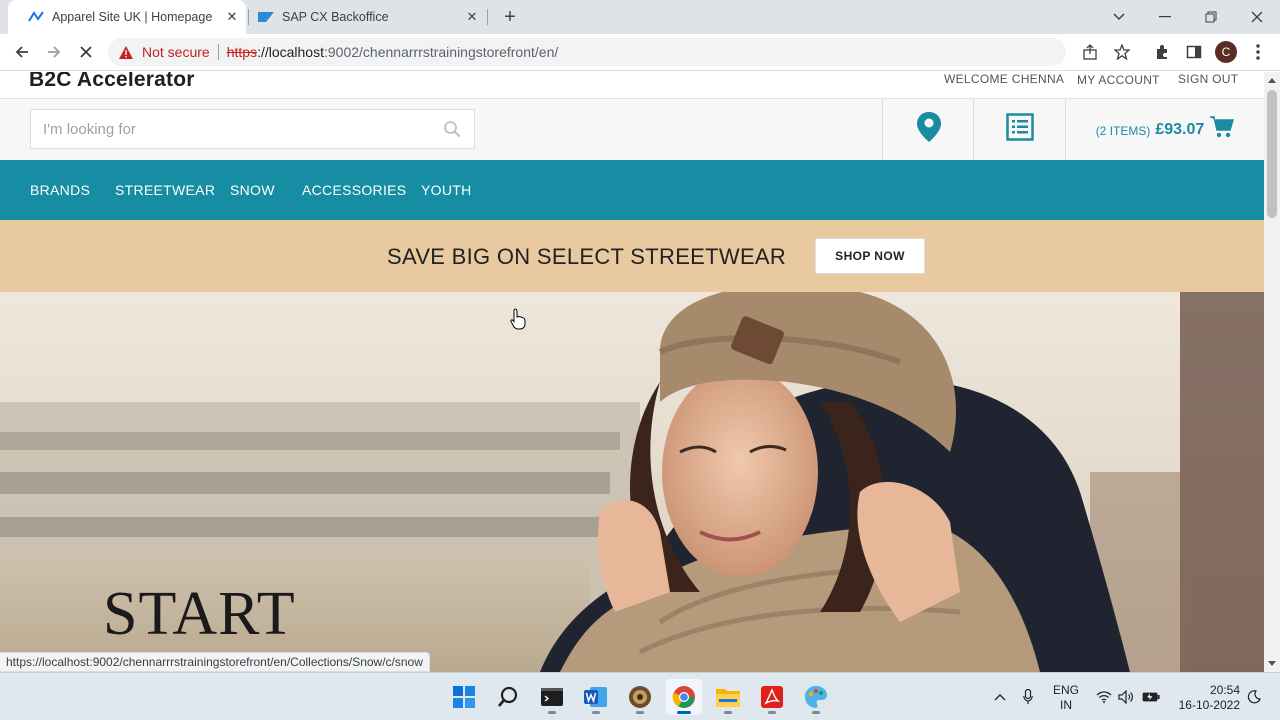  I want to click on close-tab-icon: ✕, so click(472, 17).